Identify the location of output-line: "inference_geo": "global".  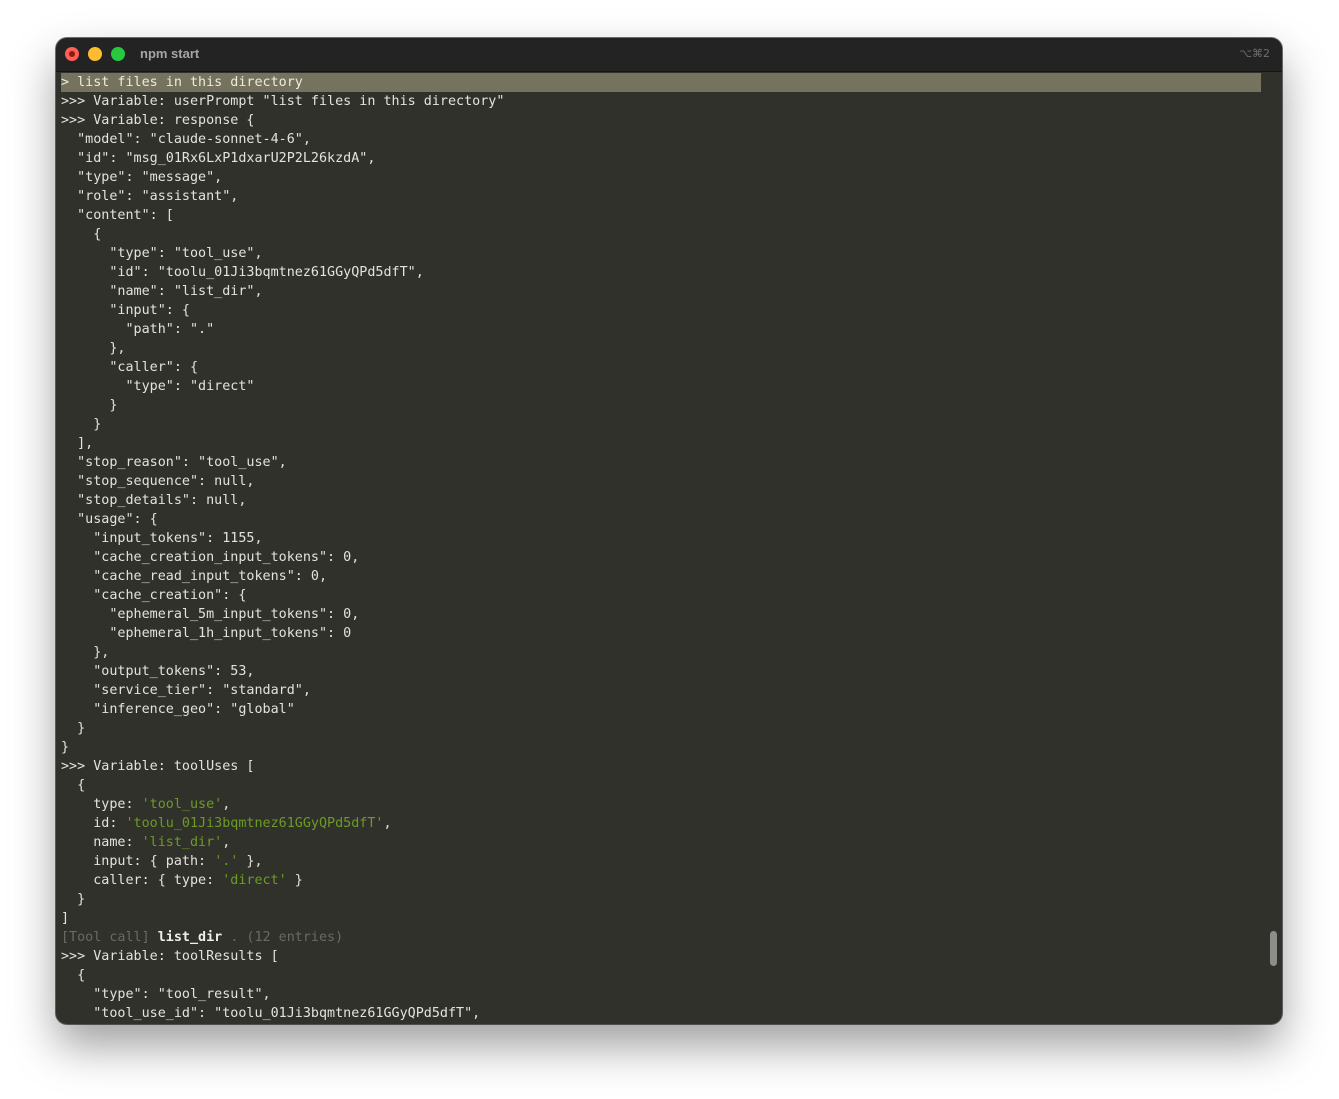
(178, 709).